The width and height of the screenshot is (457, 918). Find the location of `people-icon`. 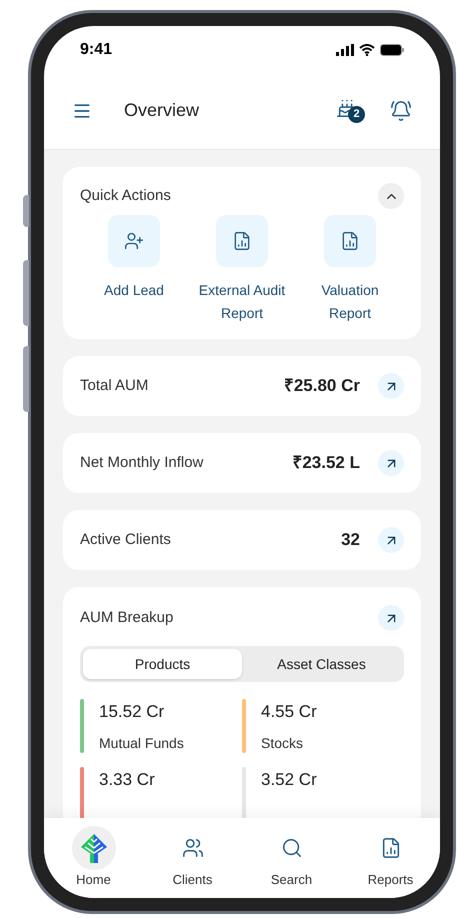

people-icon is located at coordinates (193, 848).